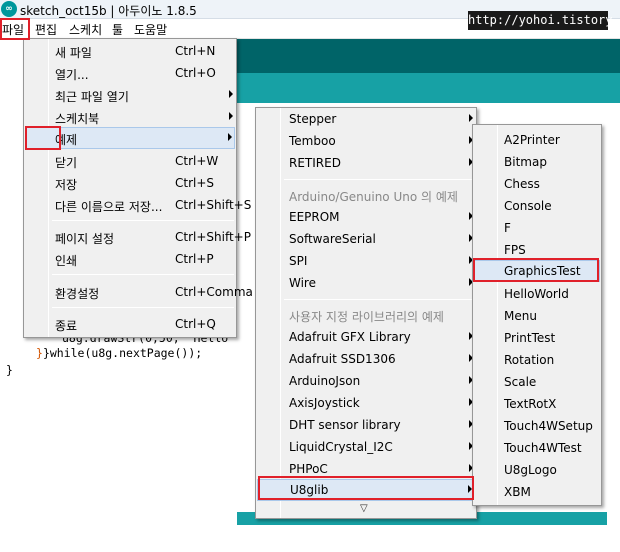  What do you see at coordinates (366, 447) in the screenshot?
I see `example-item-liquidcrystal-i2c: LiquidCrystal_I2C` at bounding box center [366, 447].